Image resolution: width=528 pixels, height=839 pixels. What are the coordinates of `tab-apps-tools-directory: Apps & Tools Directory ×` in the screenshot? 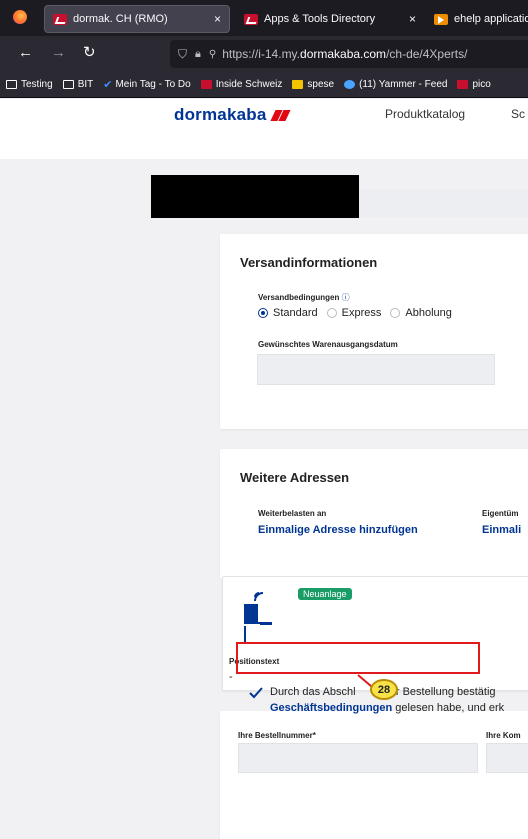 It's located at (330, 19).